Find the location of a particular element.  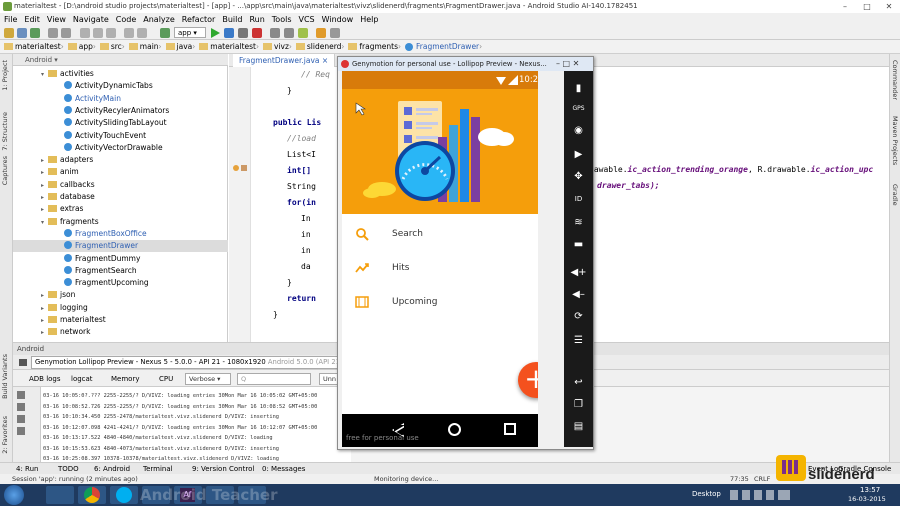

project-tree-item: ▸ extras is located at coordinates (120, 209).